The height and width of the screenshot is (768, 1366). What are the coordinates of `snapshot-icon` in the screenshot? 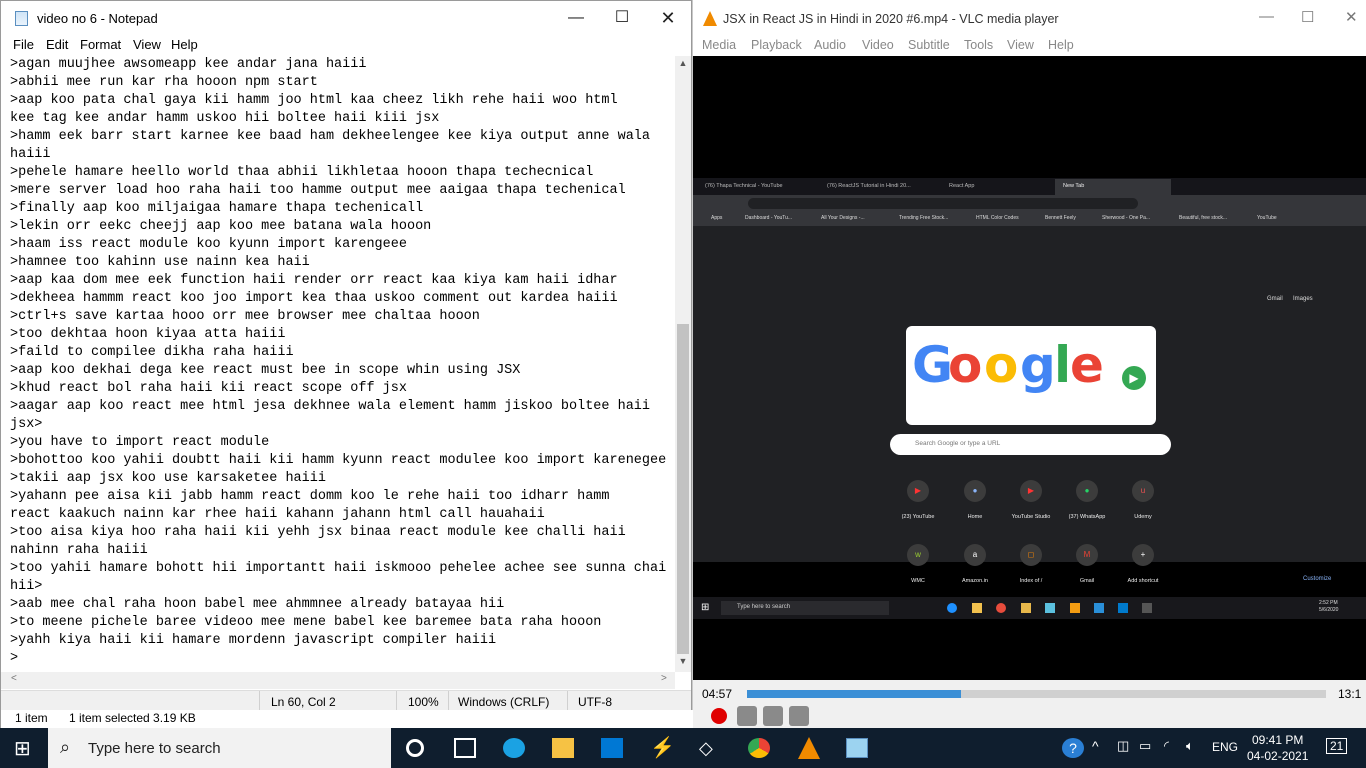 It's located at (747, 716).